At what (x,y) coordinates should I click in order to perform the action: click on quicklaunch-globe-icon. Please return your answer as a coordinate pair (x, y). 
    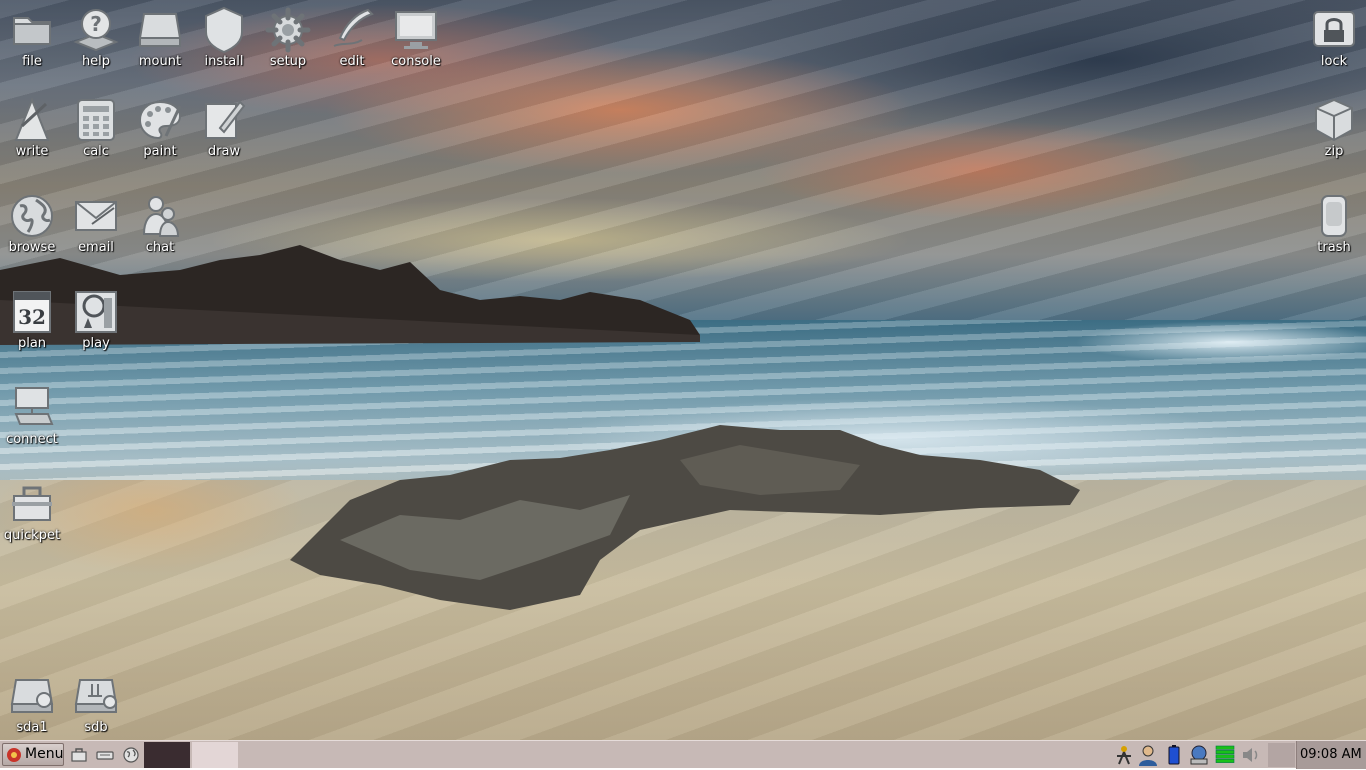
    Looking at the image, I should click on (131, 755).